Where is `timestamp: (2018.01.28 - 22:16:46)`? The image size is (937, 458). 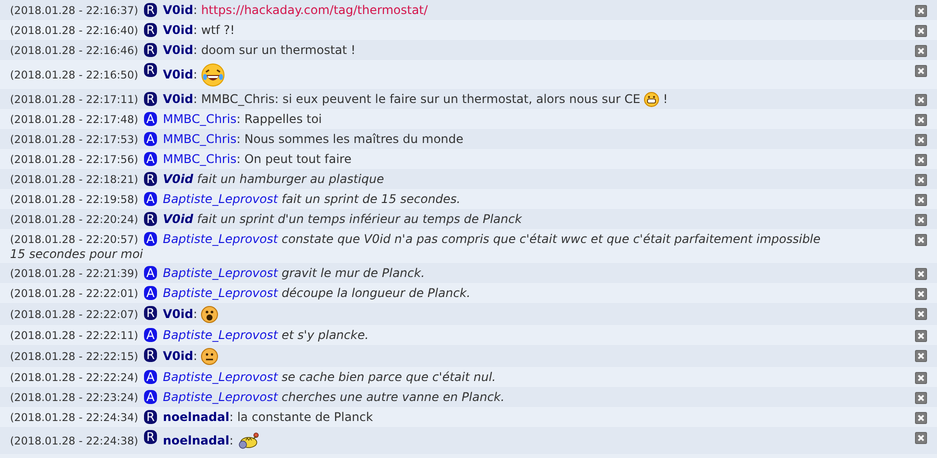
timestamp: (2018.01.28 - 22:16:46) is located at coordinates (74, 50).